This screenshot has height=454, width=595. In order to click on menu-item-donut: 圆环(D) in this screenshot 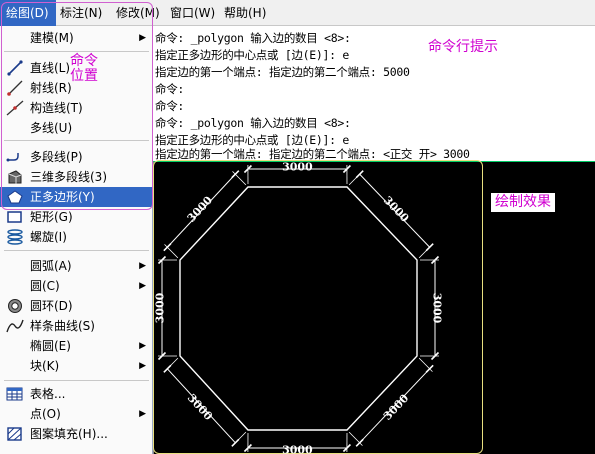, I will do `click(76, 306)`.